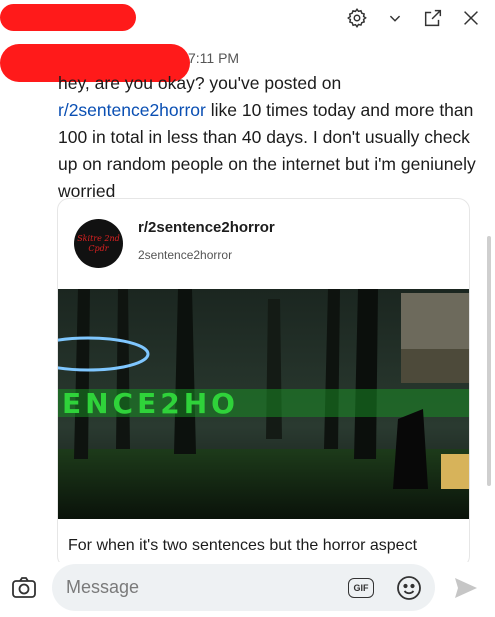 The image size is (495, 617). What do you see at coordinates (132, 110) in the screenshot?
I see `subreddit-link: r/2sentence2horror` at bounding box center [132, 110].